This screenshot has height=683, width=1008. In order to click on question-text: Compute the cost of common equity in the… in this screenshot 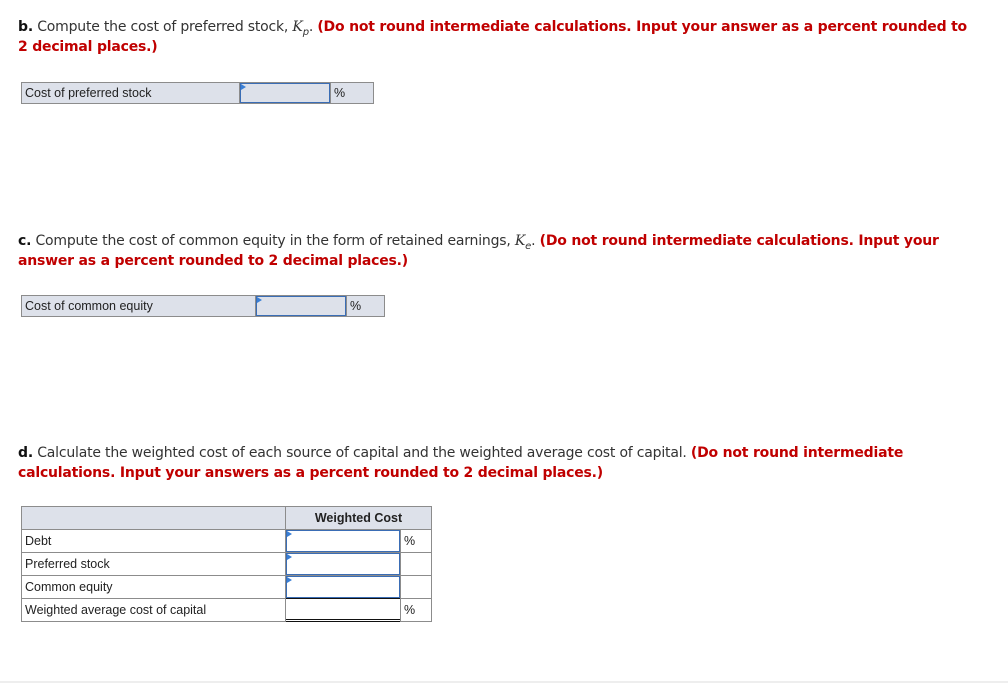, I will do `click(273, 241)`.